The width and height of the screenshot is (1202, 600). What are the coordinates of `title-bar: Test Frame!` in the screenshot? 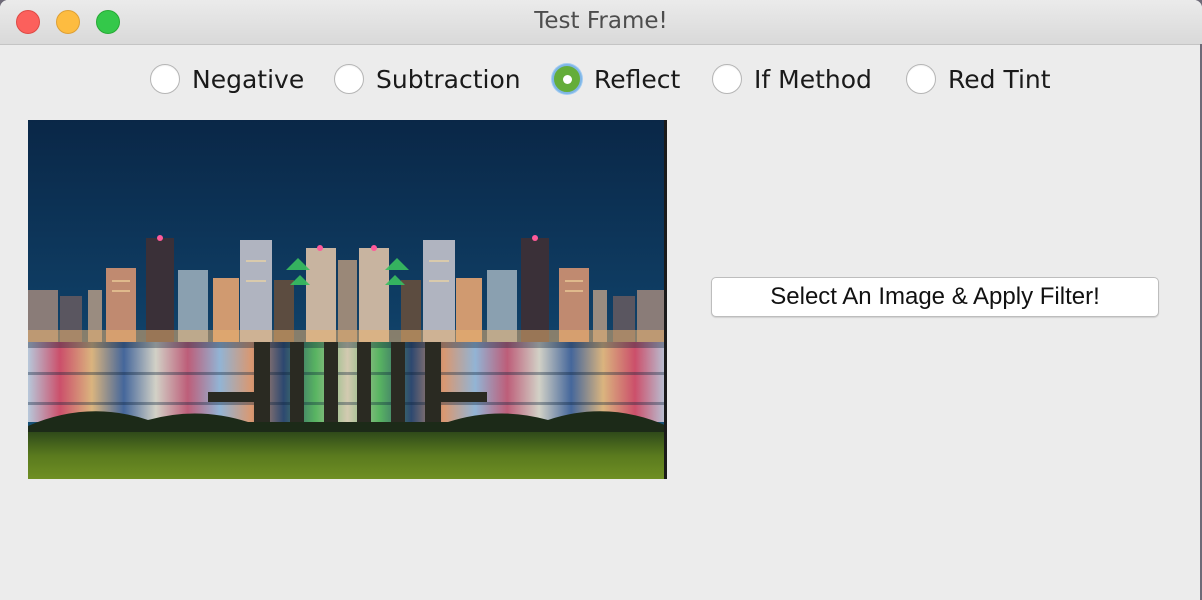 It's located at (601, 22).